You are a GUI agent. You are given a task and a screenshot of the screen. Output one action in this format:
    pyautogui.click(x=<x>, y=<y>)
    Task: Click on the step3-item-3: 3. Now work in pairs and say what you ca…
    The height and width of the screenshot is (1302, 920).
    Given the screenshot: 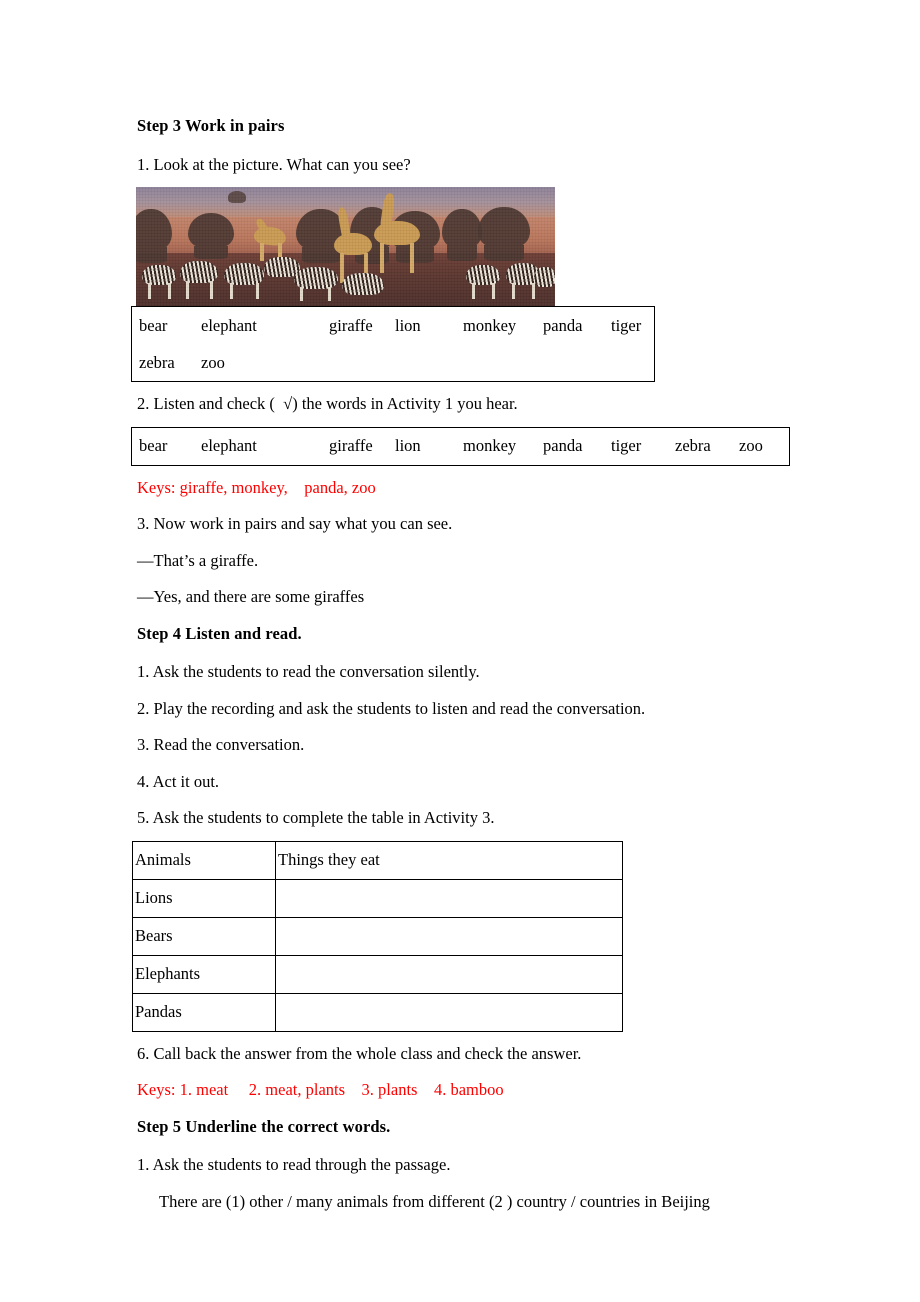 What is the action you would take?
    pyautogui.click(x=295, y=523)
    